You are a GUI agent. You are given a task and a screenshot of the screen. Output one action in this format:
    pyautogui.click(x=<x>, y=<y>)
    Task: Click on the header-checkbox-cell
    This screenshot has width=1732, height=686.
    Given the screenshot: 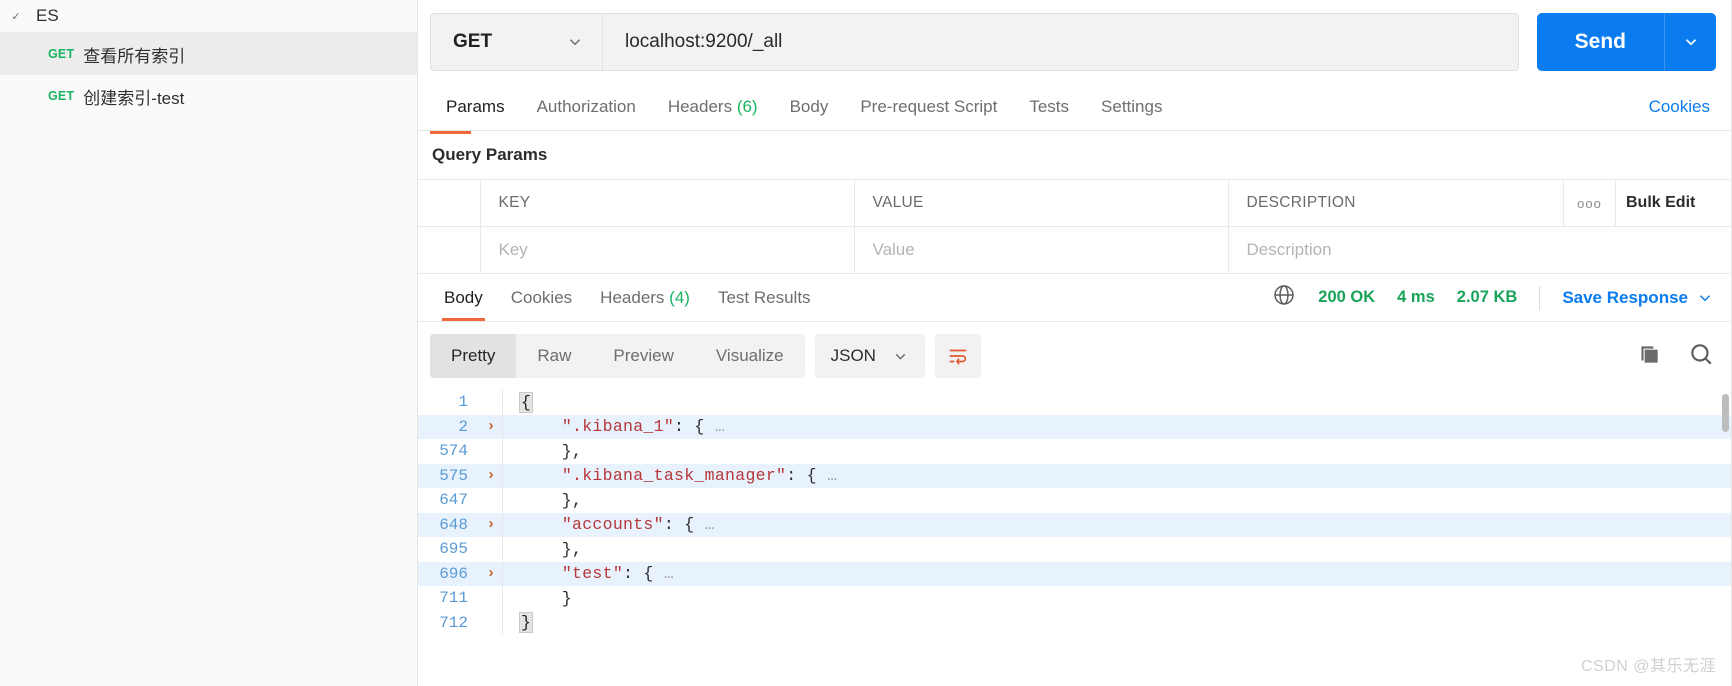 What is the action you would take?
    pyautogui.click(x=449, y=203)
    